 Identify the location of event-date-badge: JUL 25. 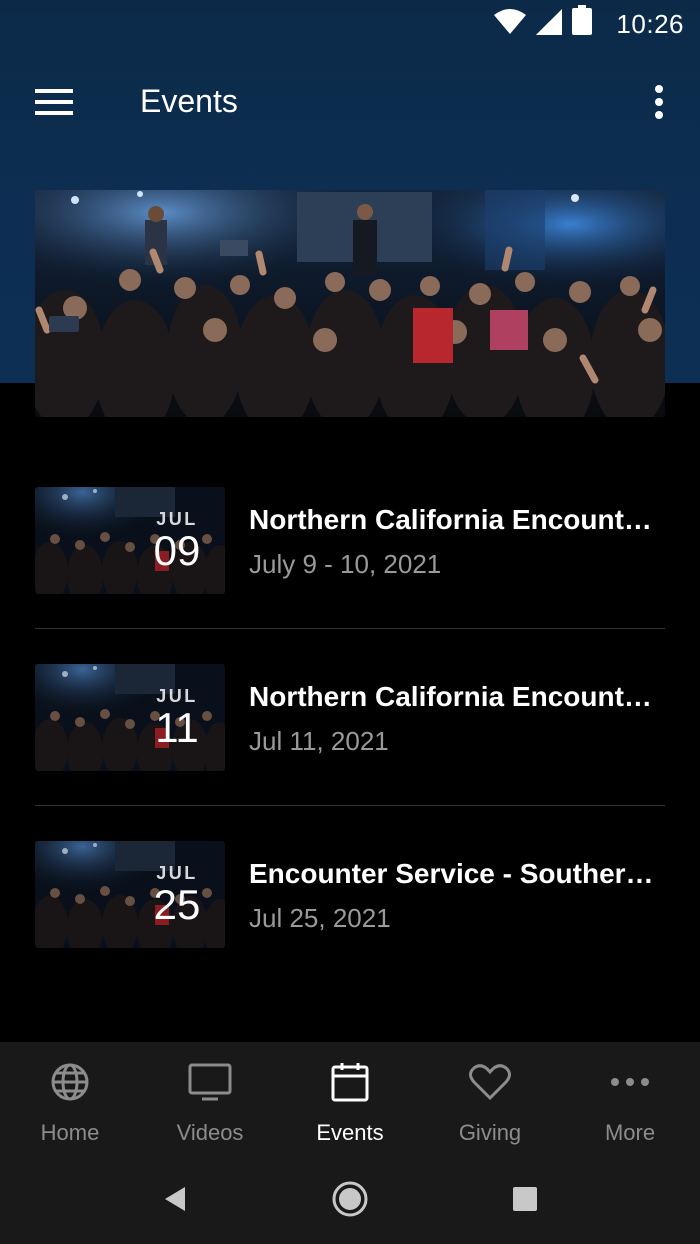
(177, 895).